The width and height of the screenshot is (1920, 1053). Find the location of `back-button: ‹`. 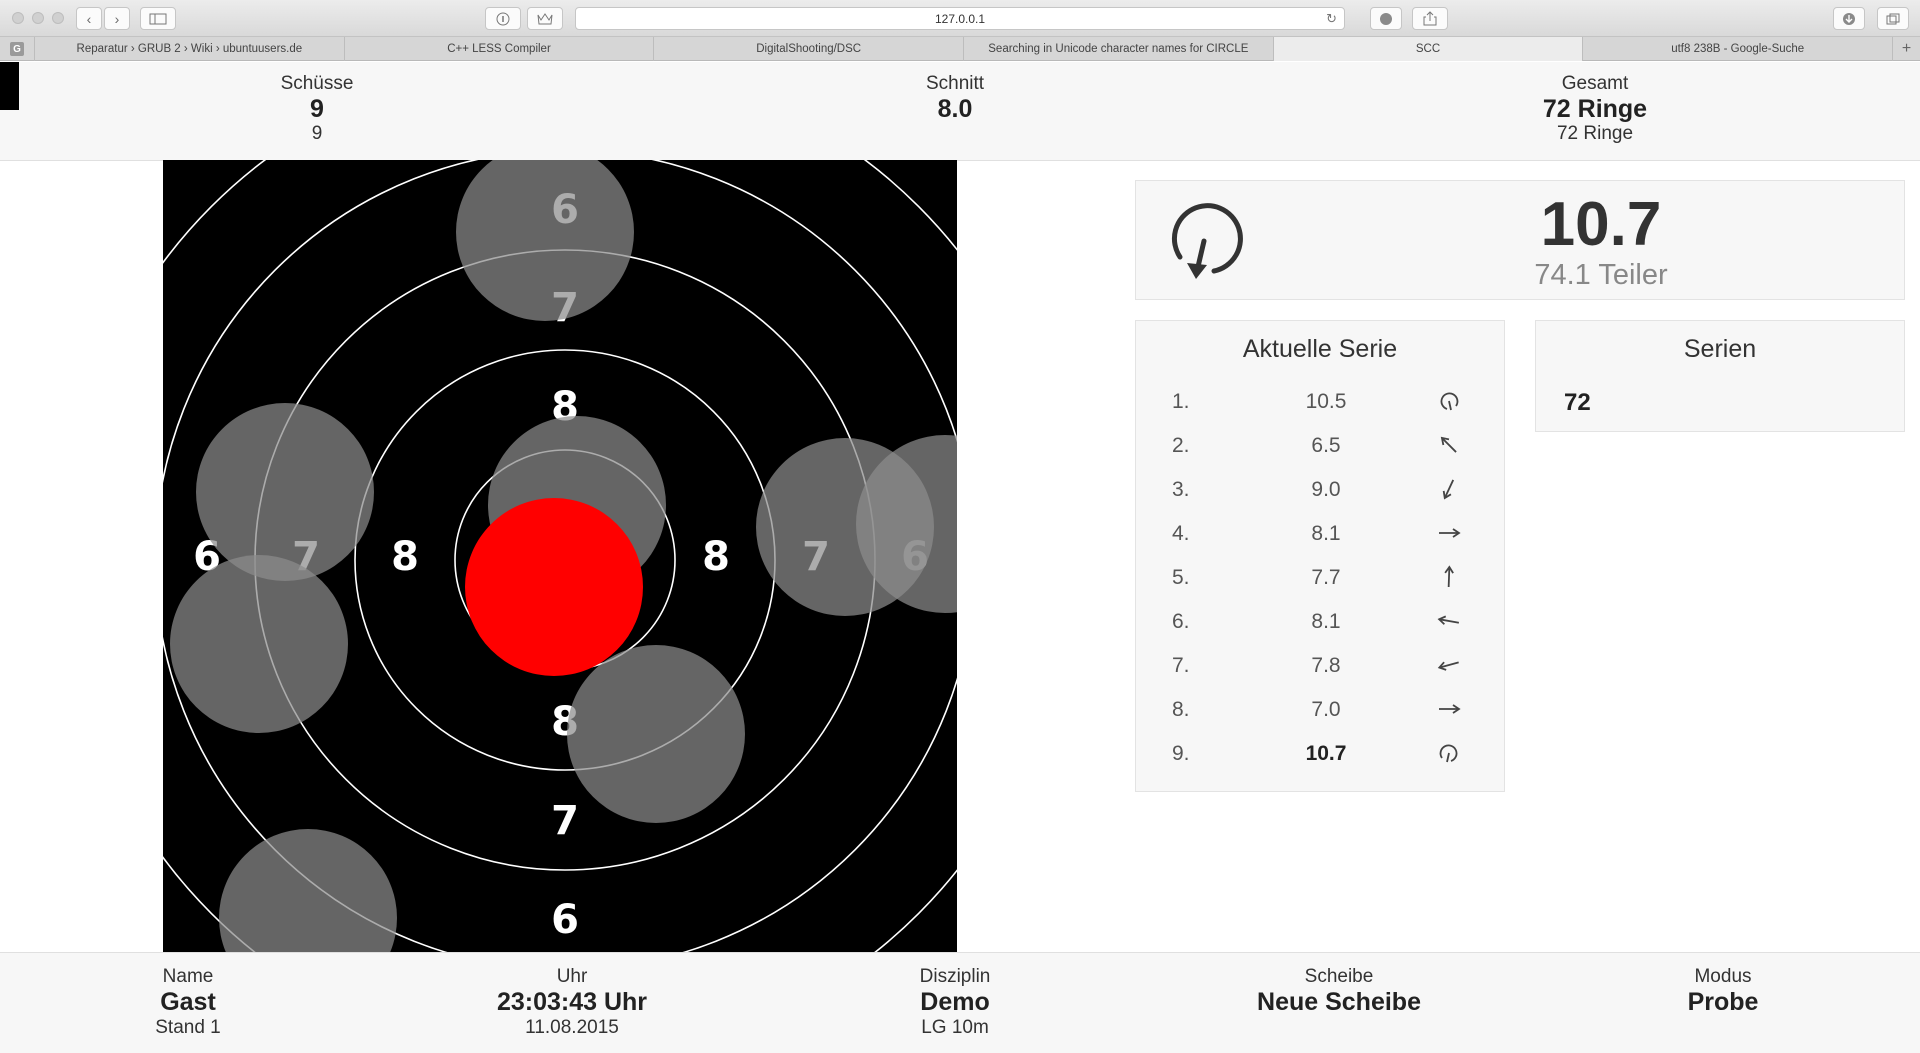

back-button: ‹ is located at coordinates (89, 18).